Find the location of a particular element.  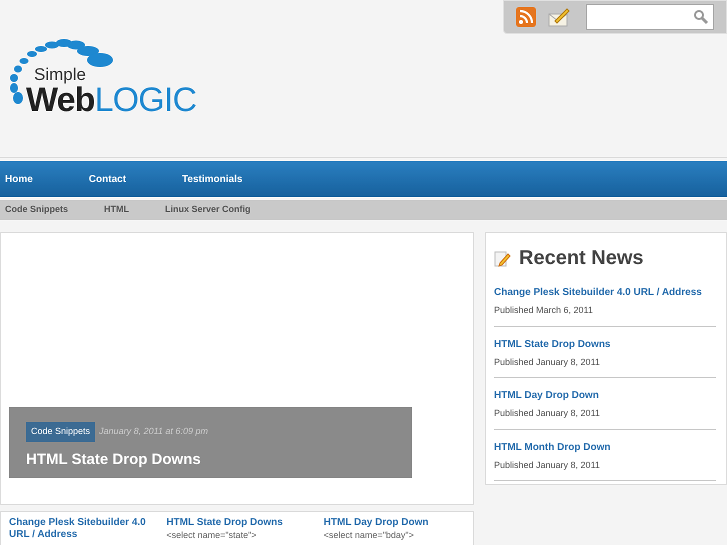

category-tag: Code Snippets is located at coordinates (61, 432).